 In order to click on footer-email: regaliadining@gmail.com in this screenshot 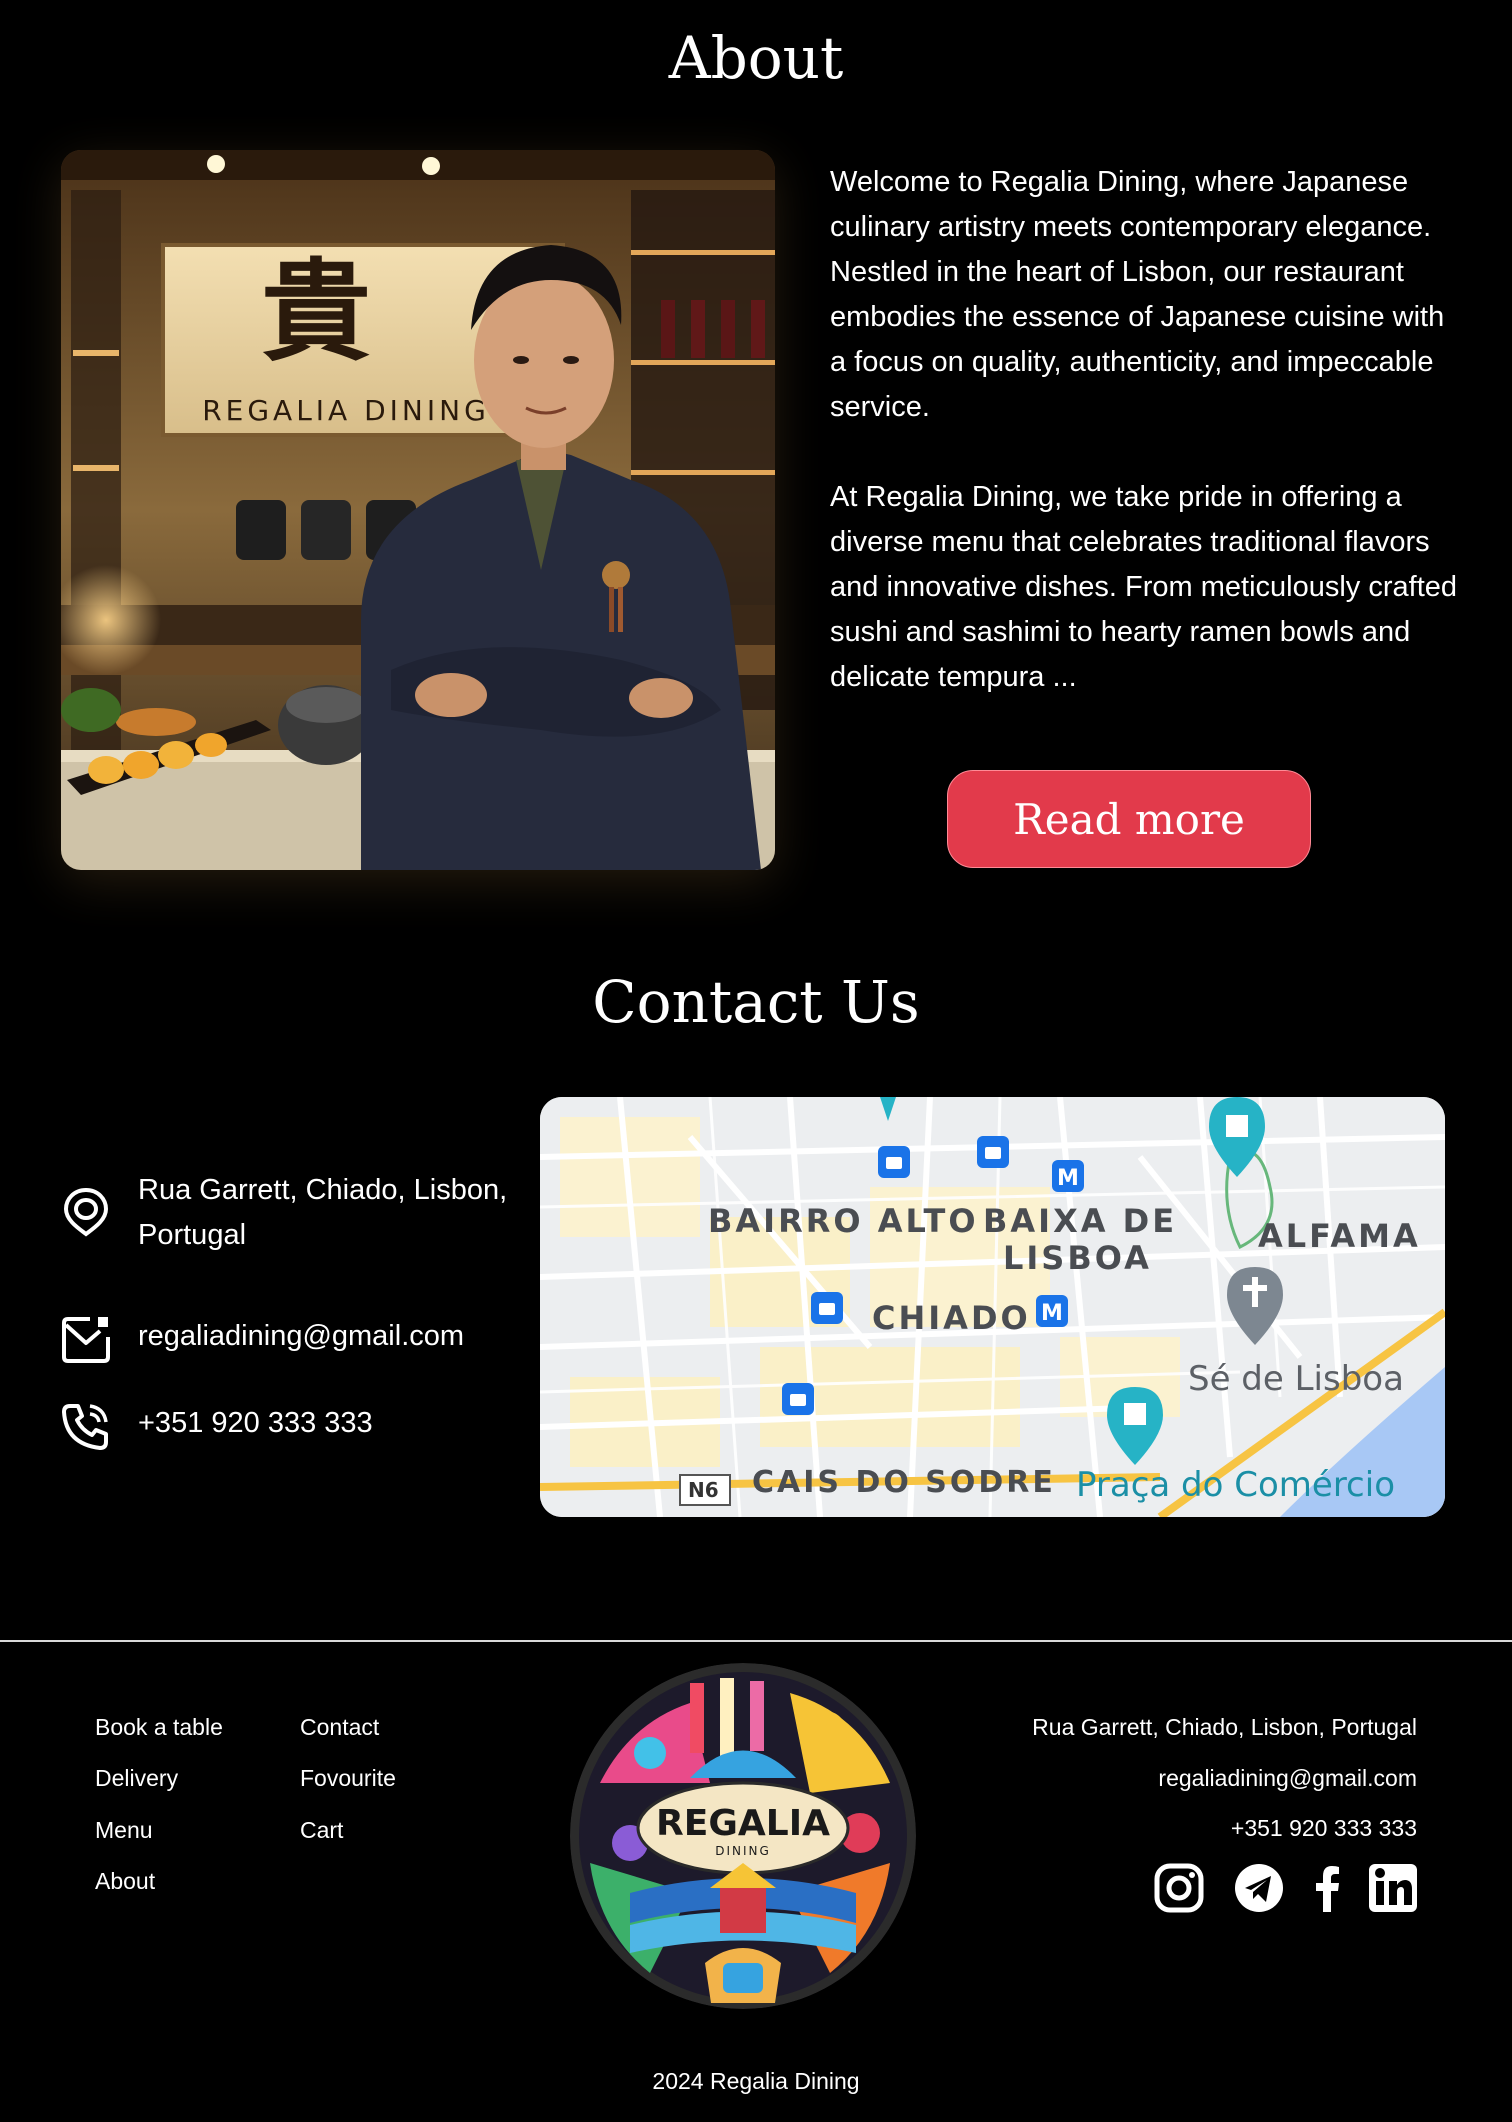, I will do `click(1287, 1778)`.